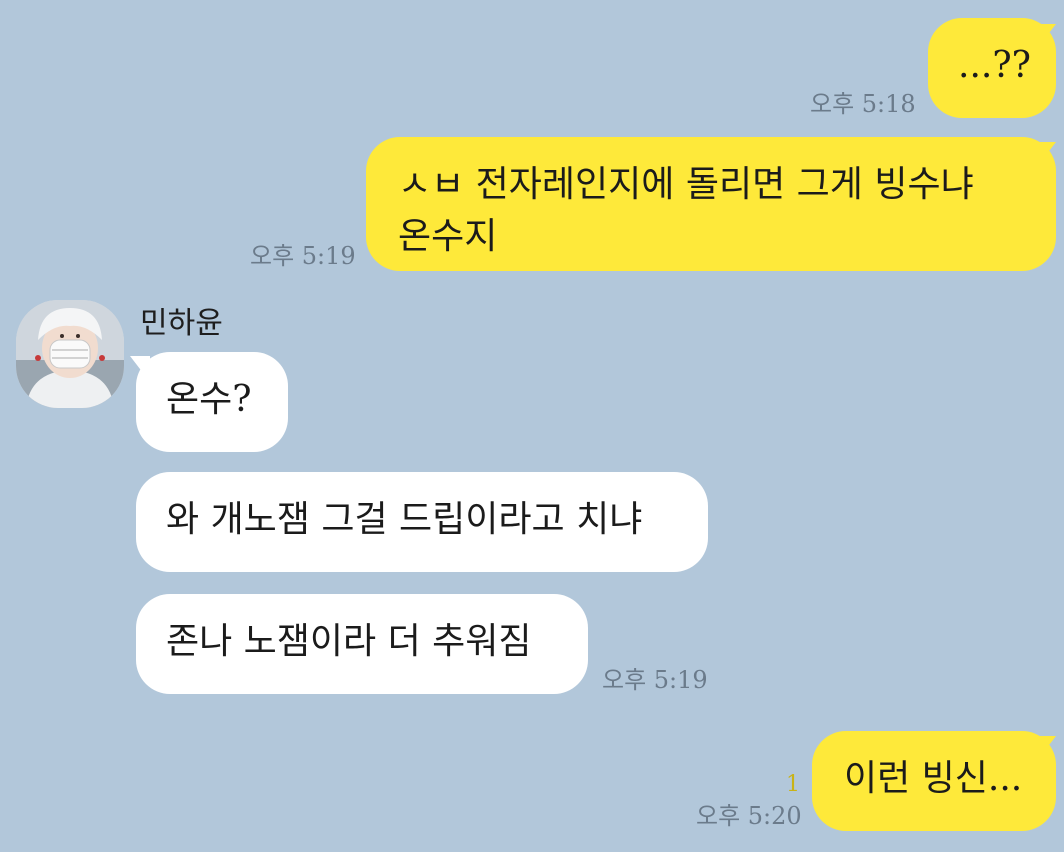  Describe the element at coordinates (749, 816) in the screenshot. I see `message-timestamp: 오후 5:20` at that location.